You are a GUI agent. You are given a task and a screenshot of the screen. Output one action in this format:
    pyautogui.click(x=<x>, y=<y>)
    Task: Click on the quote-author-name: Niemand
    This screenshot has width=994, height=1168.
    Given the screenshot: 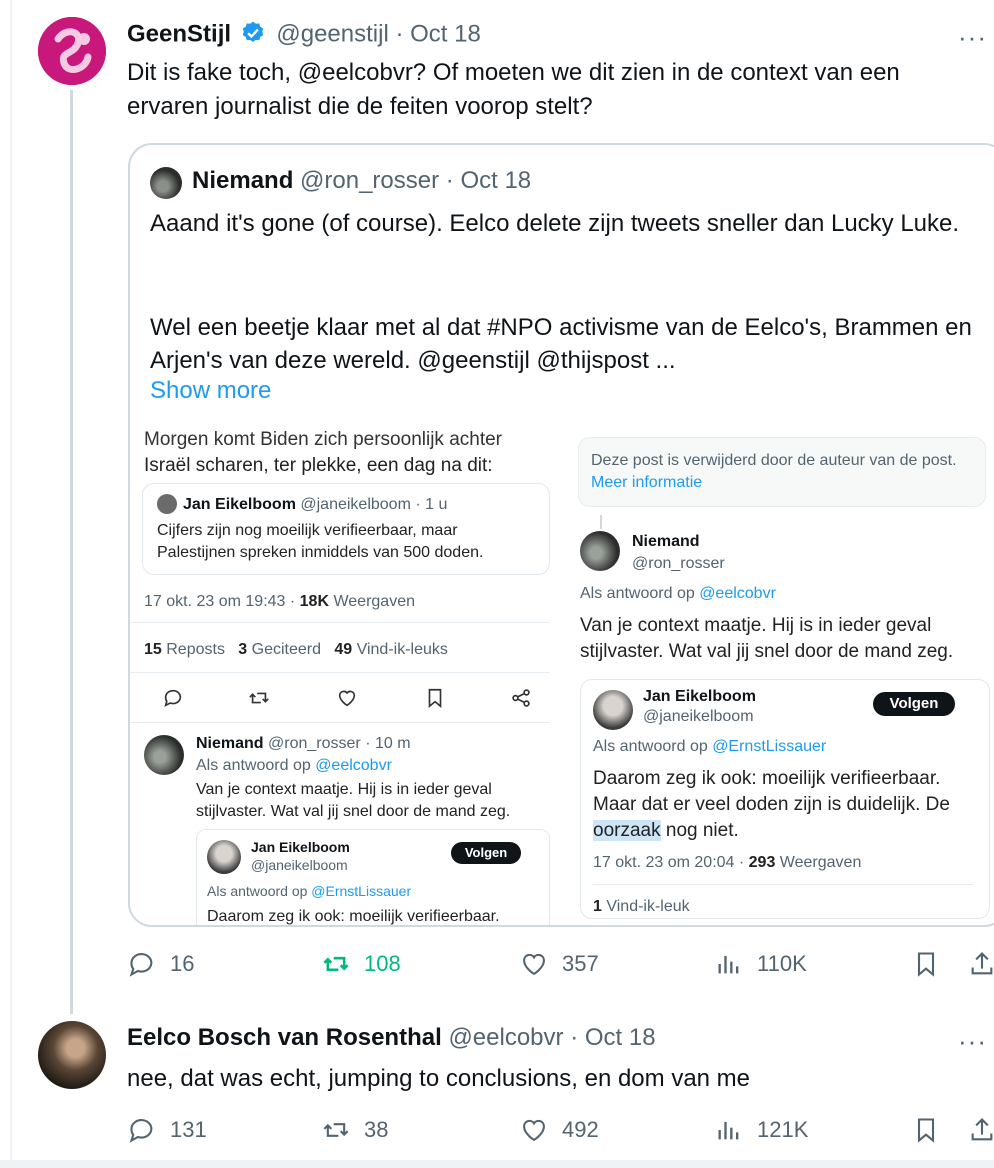 What is the action you would take?
    pyautogui.click(x=243, y=180)
    